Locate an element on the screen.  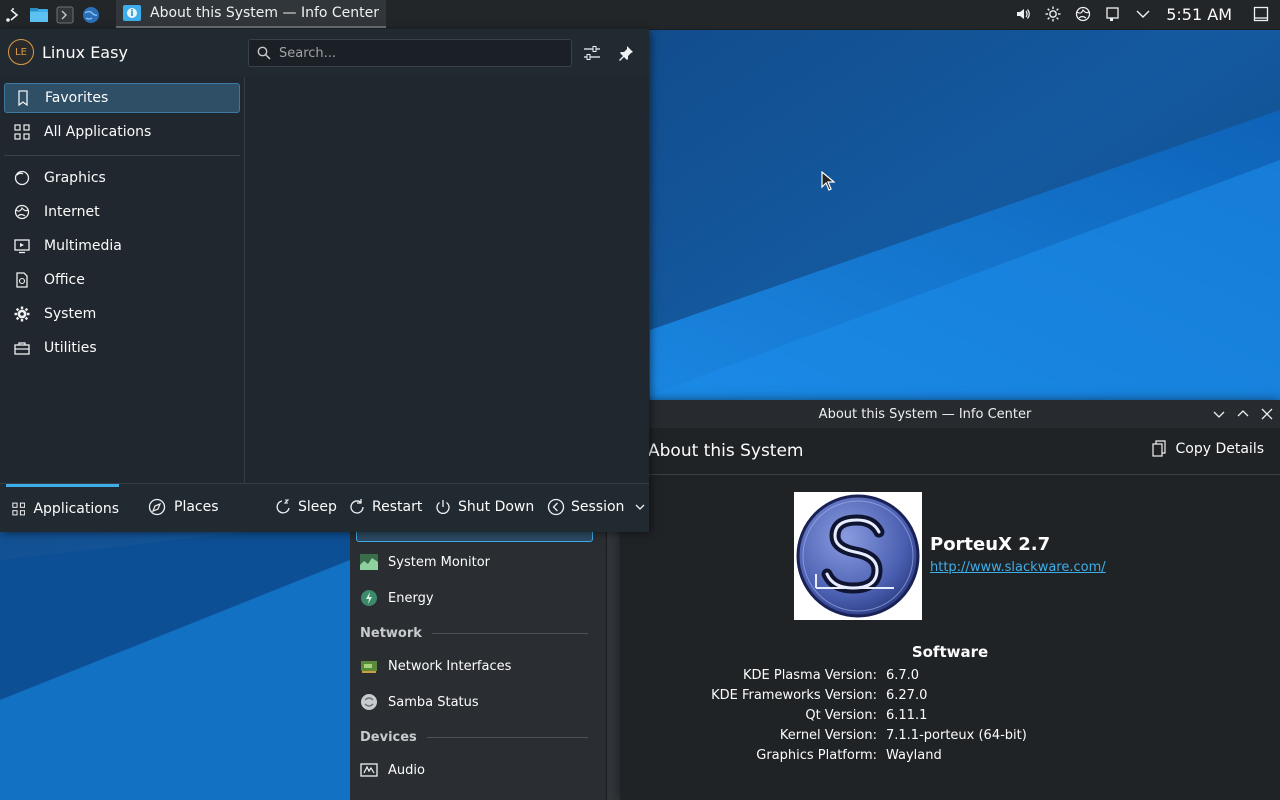
sidebar-category-devices: Devices is located at coordinates (474, 737).